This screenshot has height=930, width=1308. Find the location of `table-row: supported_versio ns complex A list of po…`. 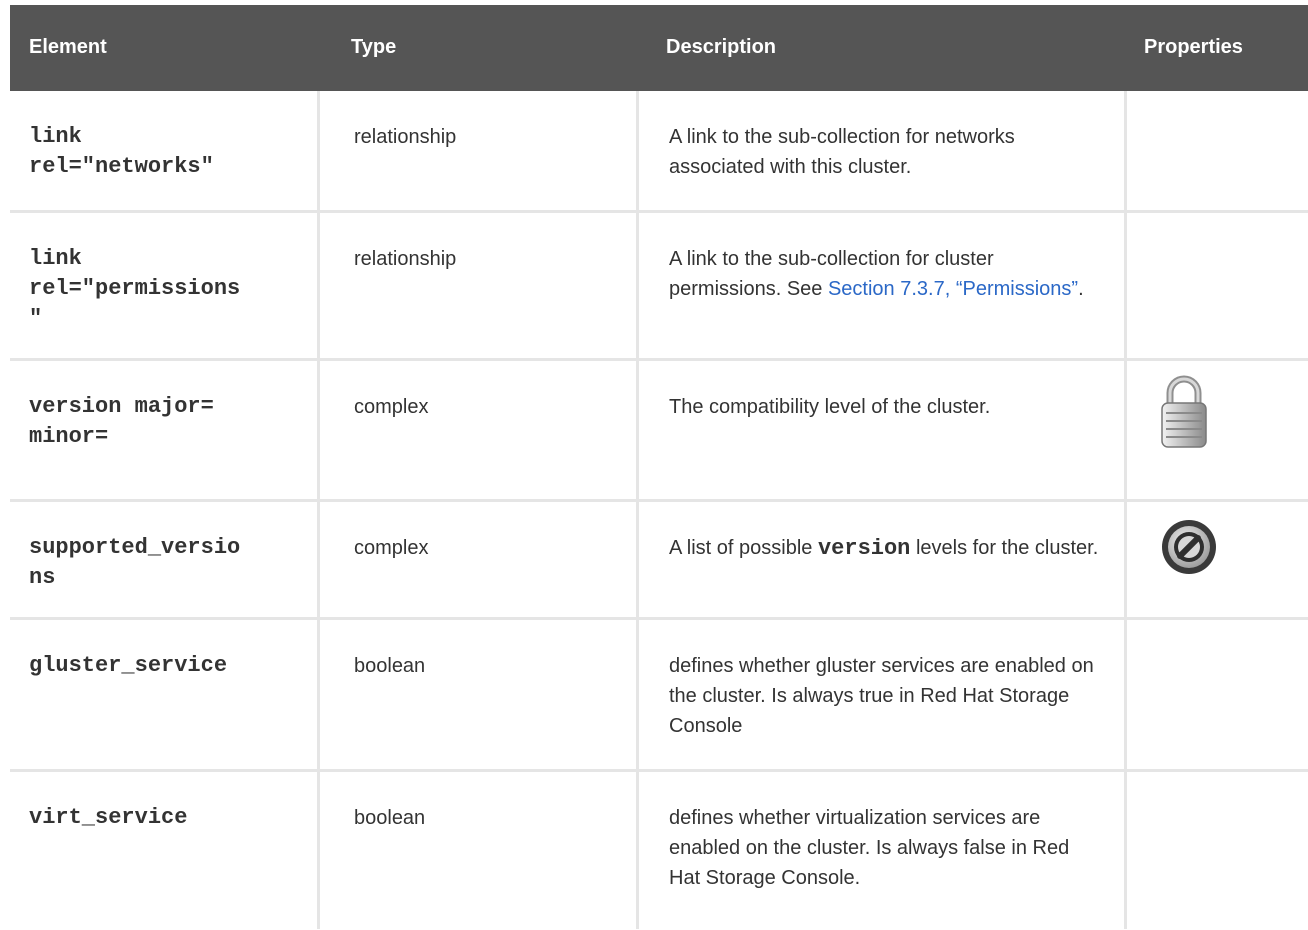

table-row: supported_versio ns complex A list of po… is located at coordinates (659, 558).